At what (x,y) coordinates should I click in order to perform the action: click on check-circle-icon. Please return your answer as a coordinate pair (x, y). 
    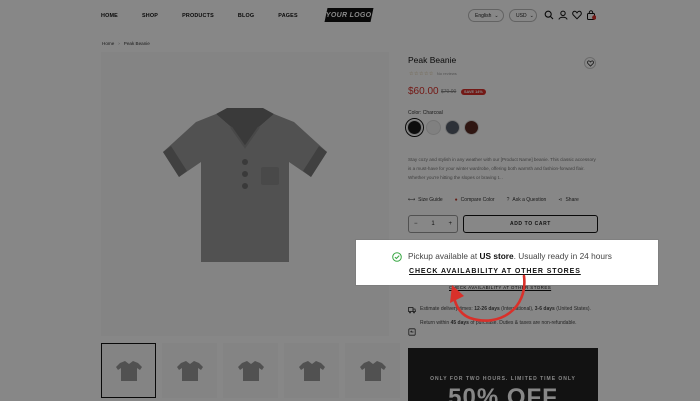
    Looking at the image, I should click on (397, 257).